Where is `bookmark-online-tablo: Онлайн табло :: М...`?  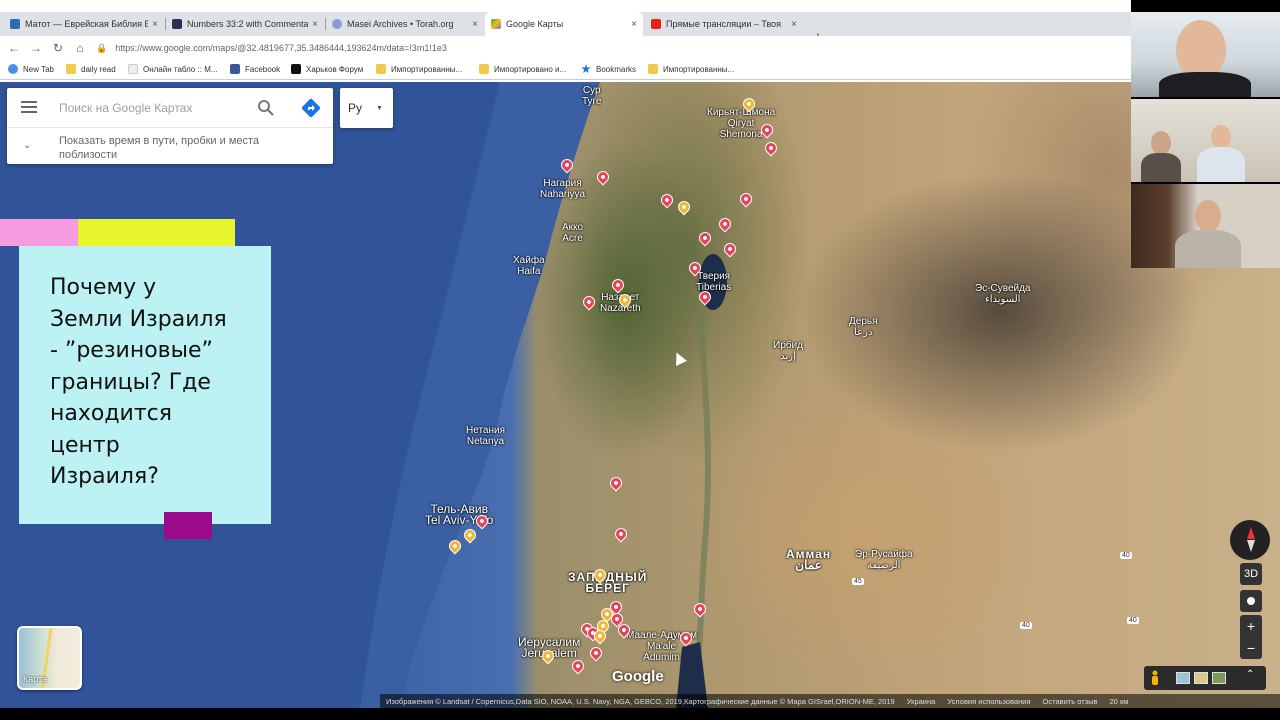 bookmark-online-tablo: Онлайн табло :: М... is located at coordinates (173, 69).